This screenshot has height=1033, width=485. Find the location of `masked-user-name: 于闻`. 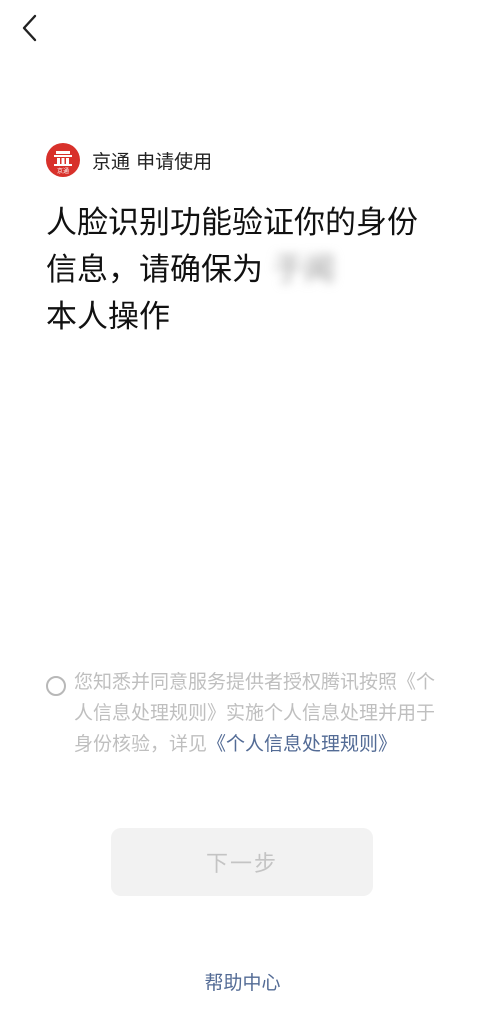

masked-user-name: 于闻 is located at coordinates (304, 270).